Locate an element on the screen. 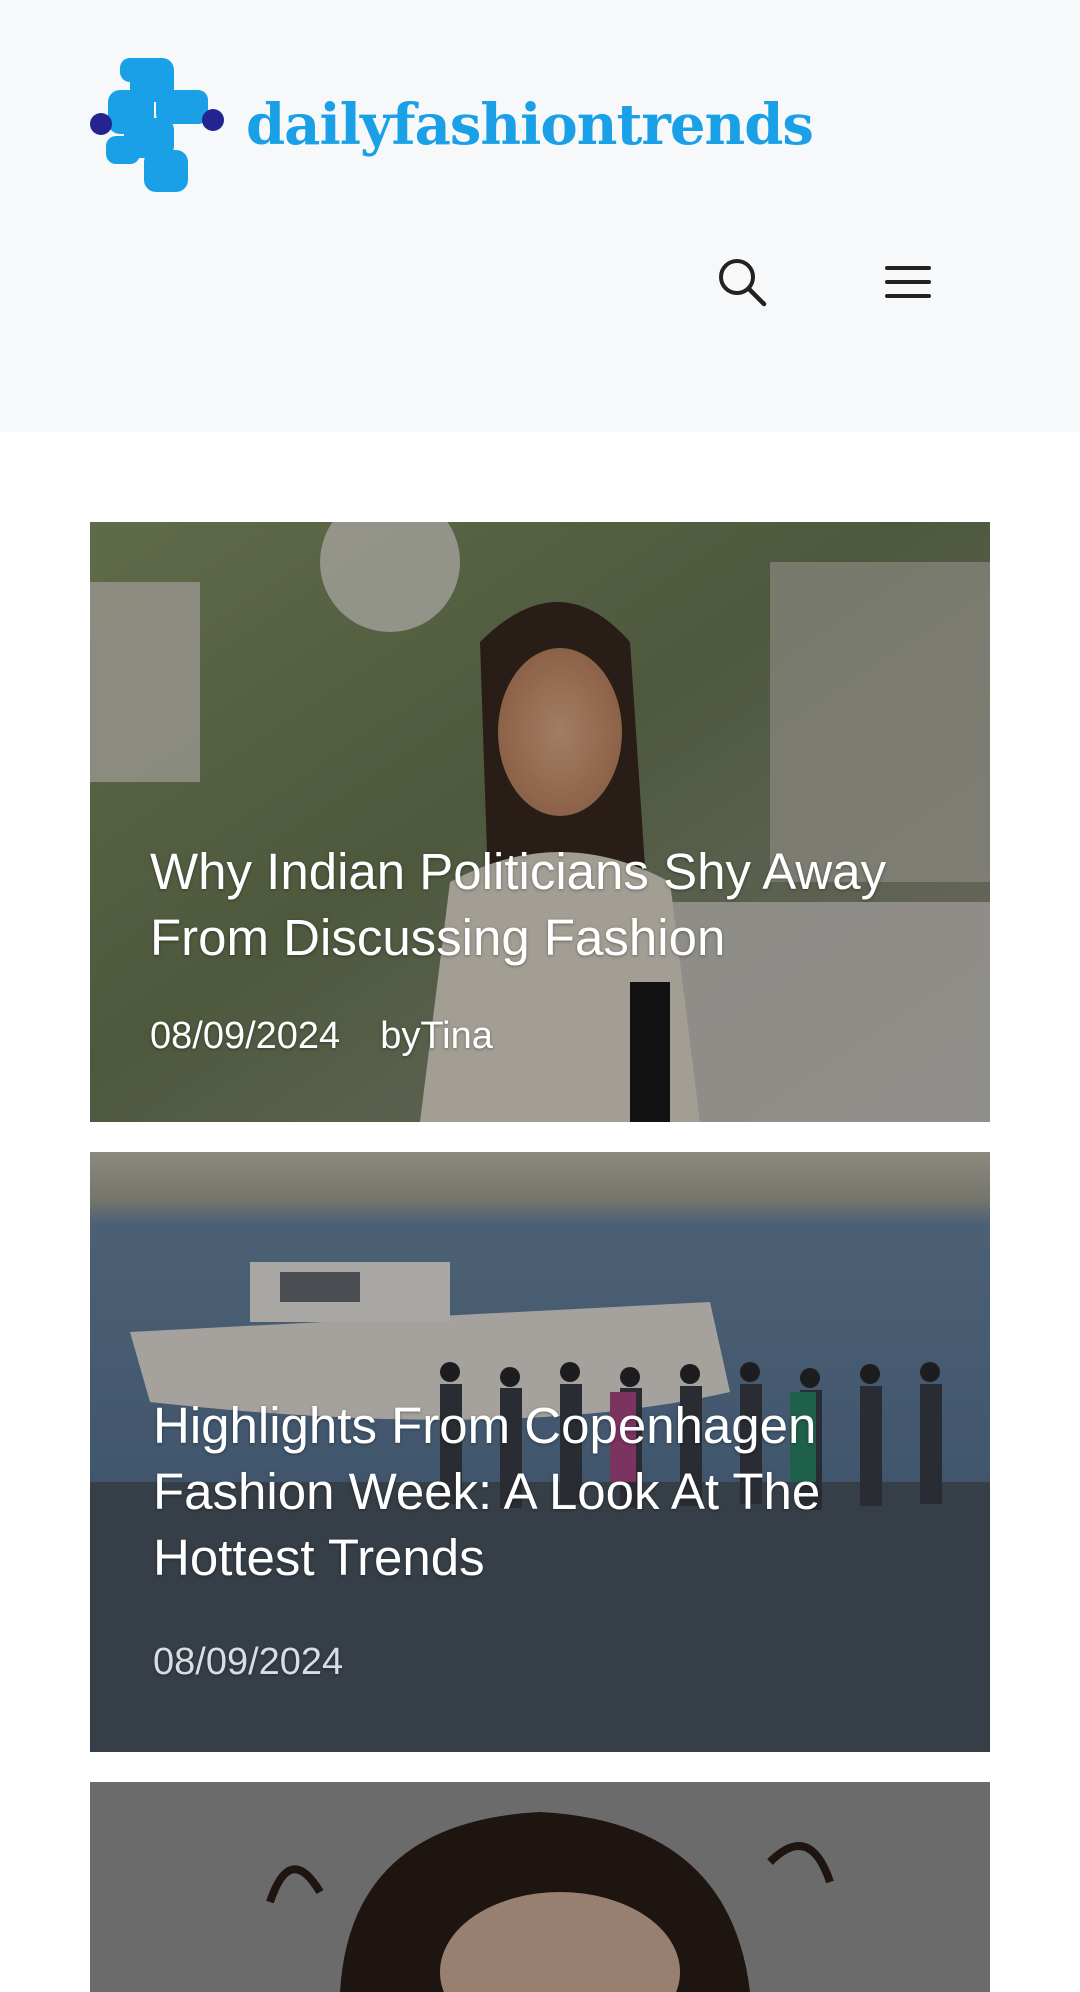  post-card is located at coordinates (540, 1887).